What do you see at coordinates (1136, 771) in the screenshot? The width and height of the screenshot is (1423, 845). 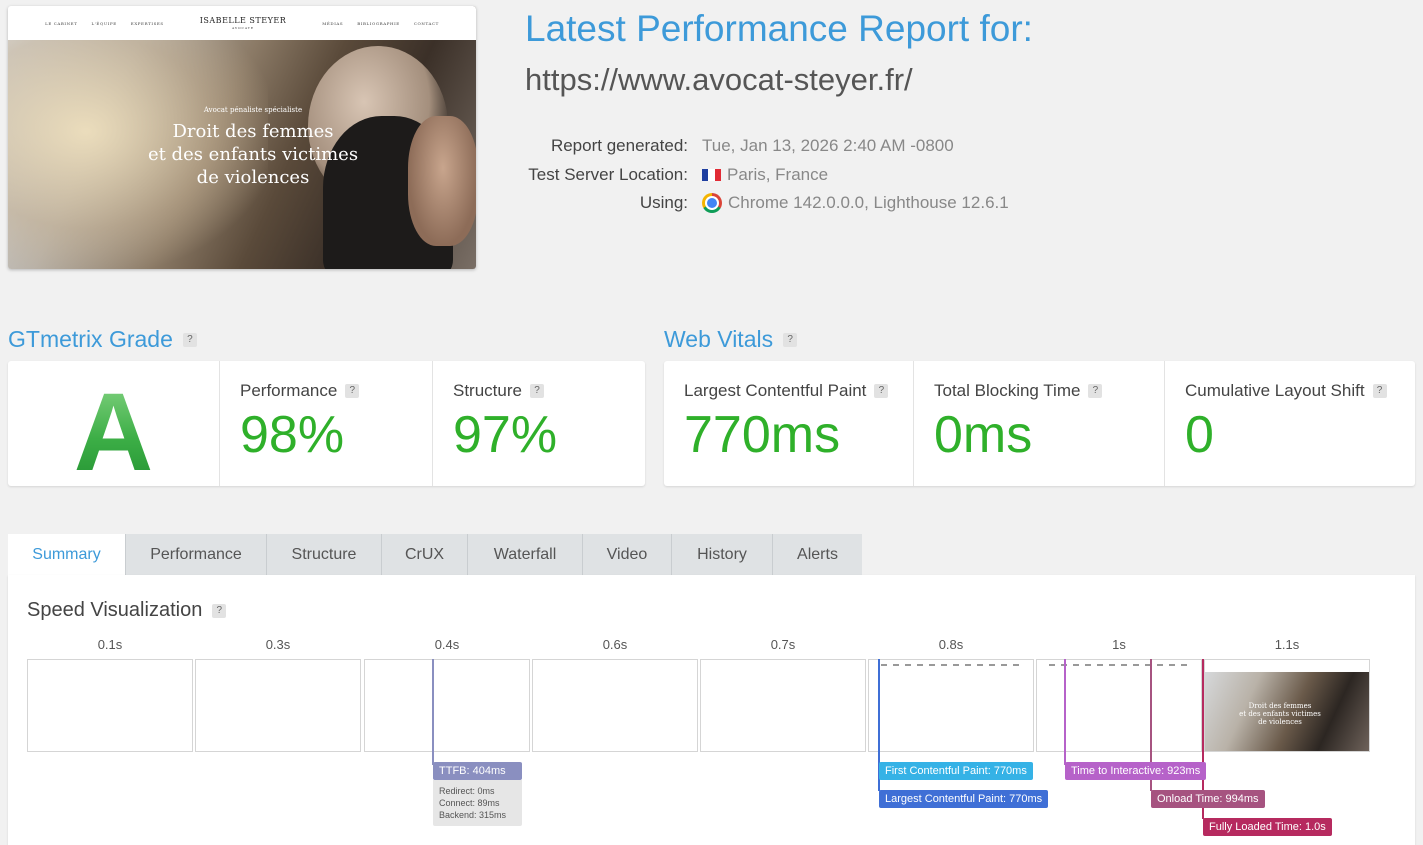 I see `tti-marker: Time to Interactive: 923ms` at bounding box center [1136, 771].